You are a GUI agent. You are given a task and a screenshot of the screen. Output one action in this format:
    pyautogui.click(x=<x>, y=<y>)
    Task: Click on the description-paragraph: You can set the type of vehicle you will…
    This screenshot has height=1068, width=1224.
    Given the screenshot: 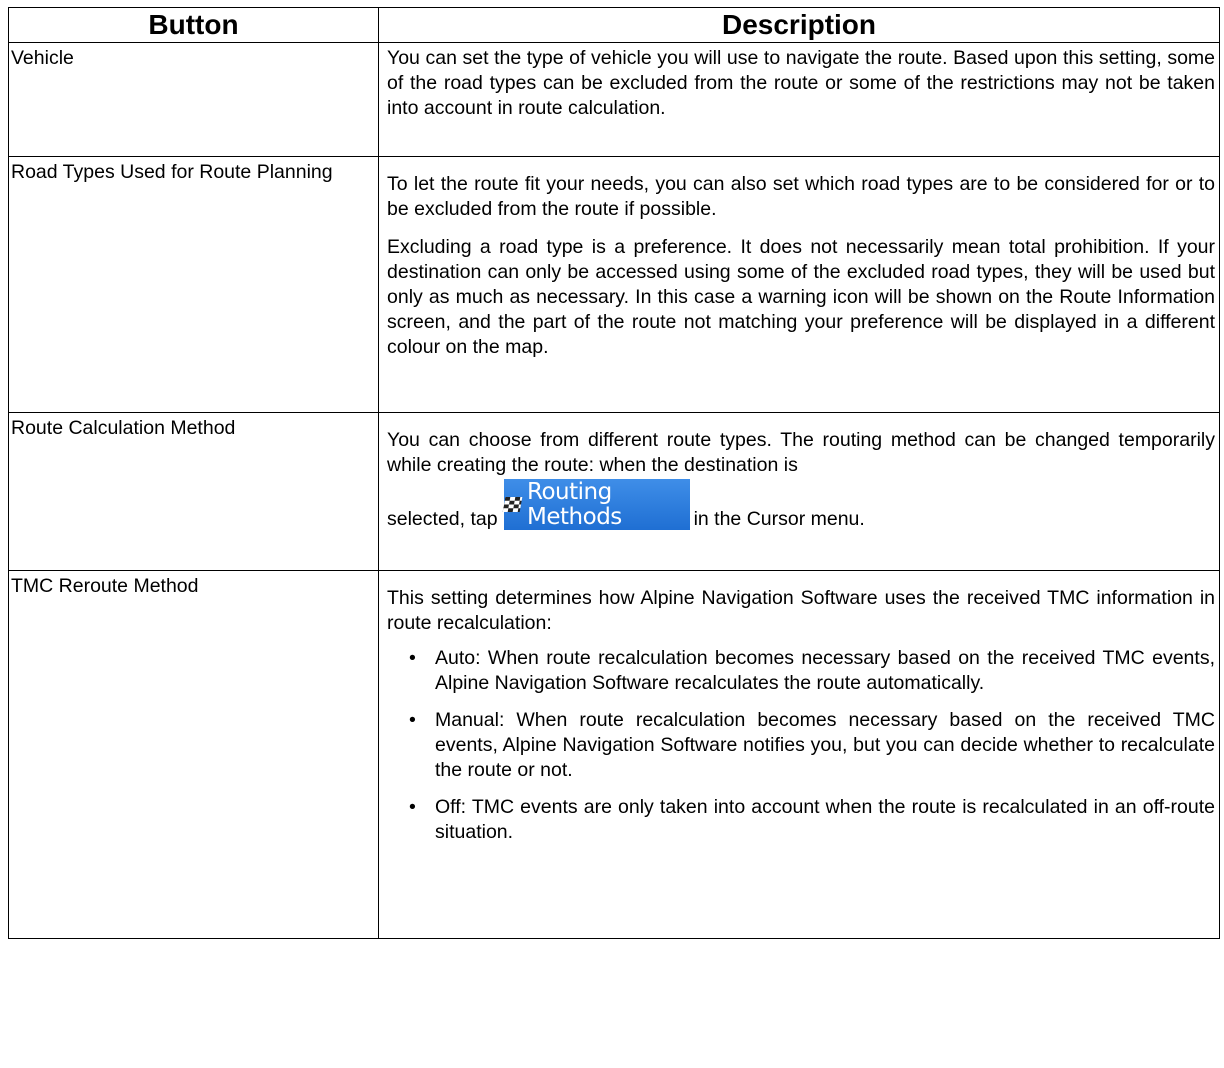 What is the action you would take?
    pyautogui.click(x=801, y=83)
    